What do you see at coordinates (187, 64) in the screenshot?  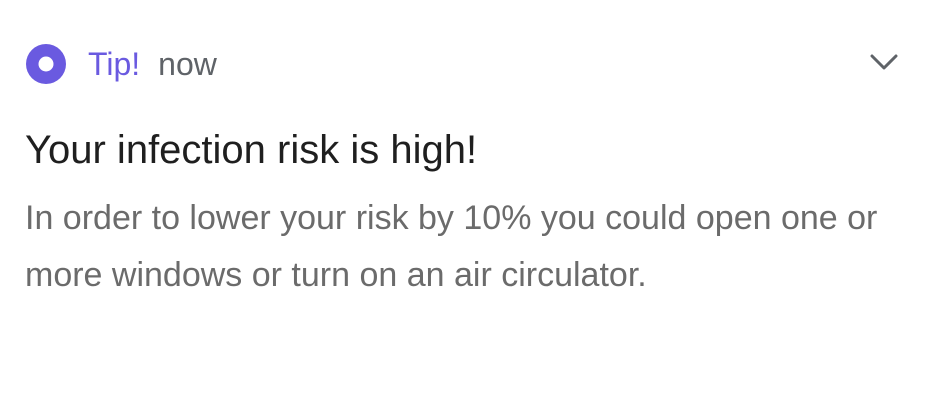 I see `timestamp: now` at bounding box center [187, 64].